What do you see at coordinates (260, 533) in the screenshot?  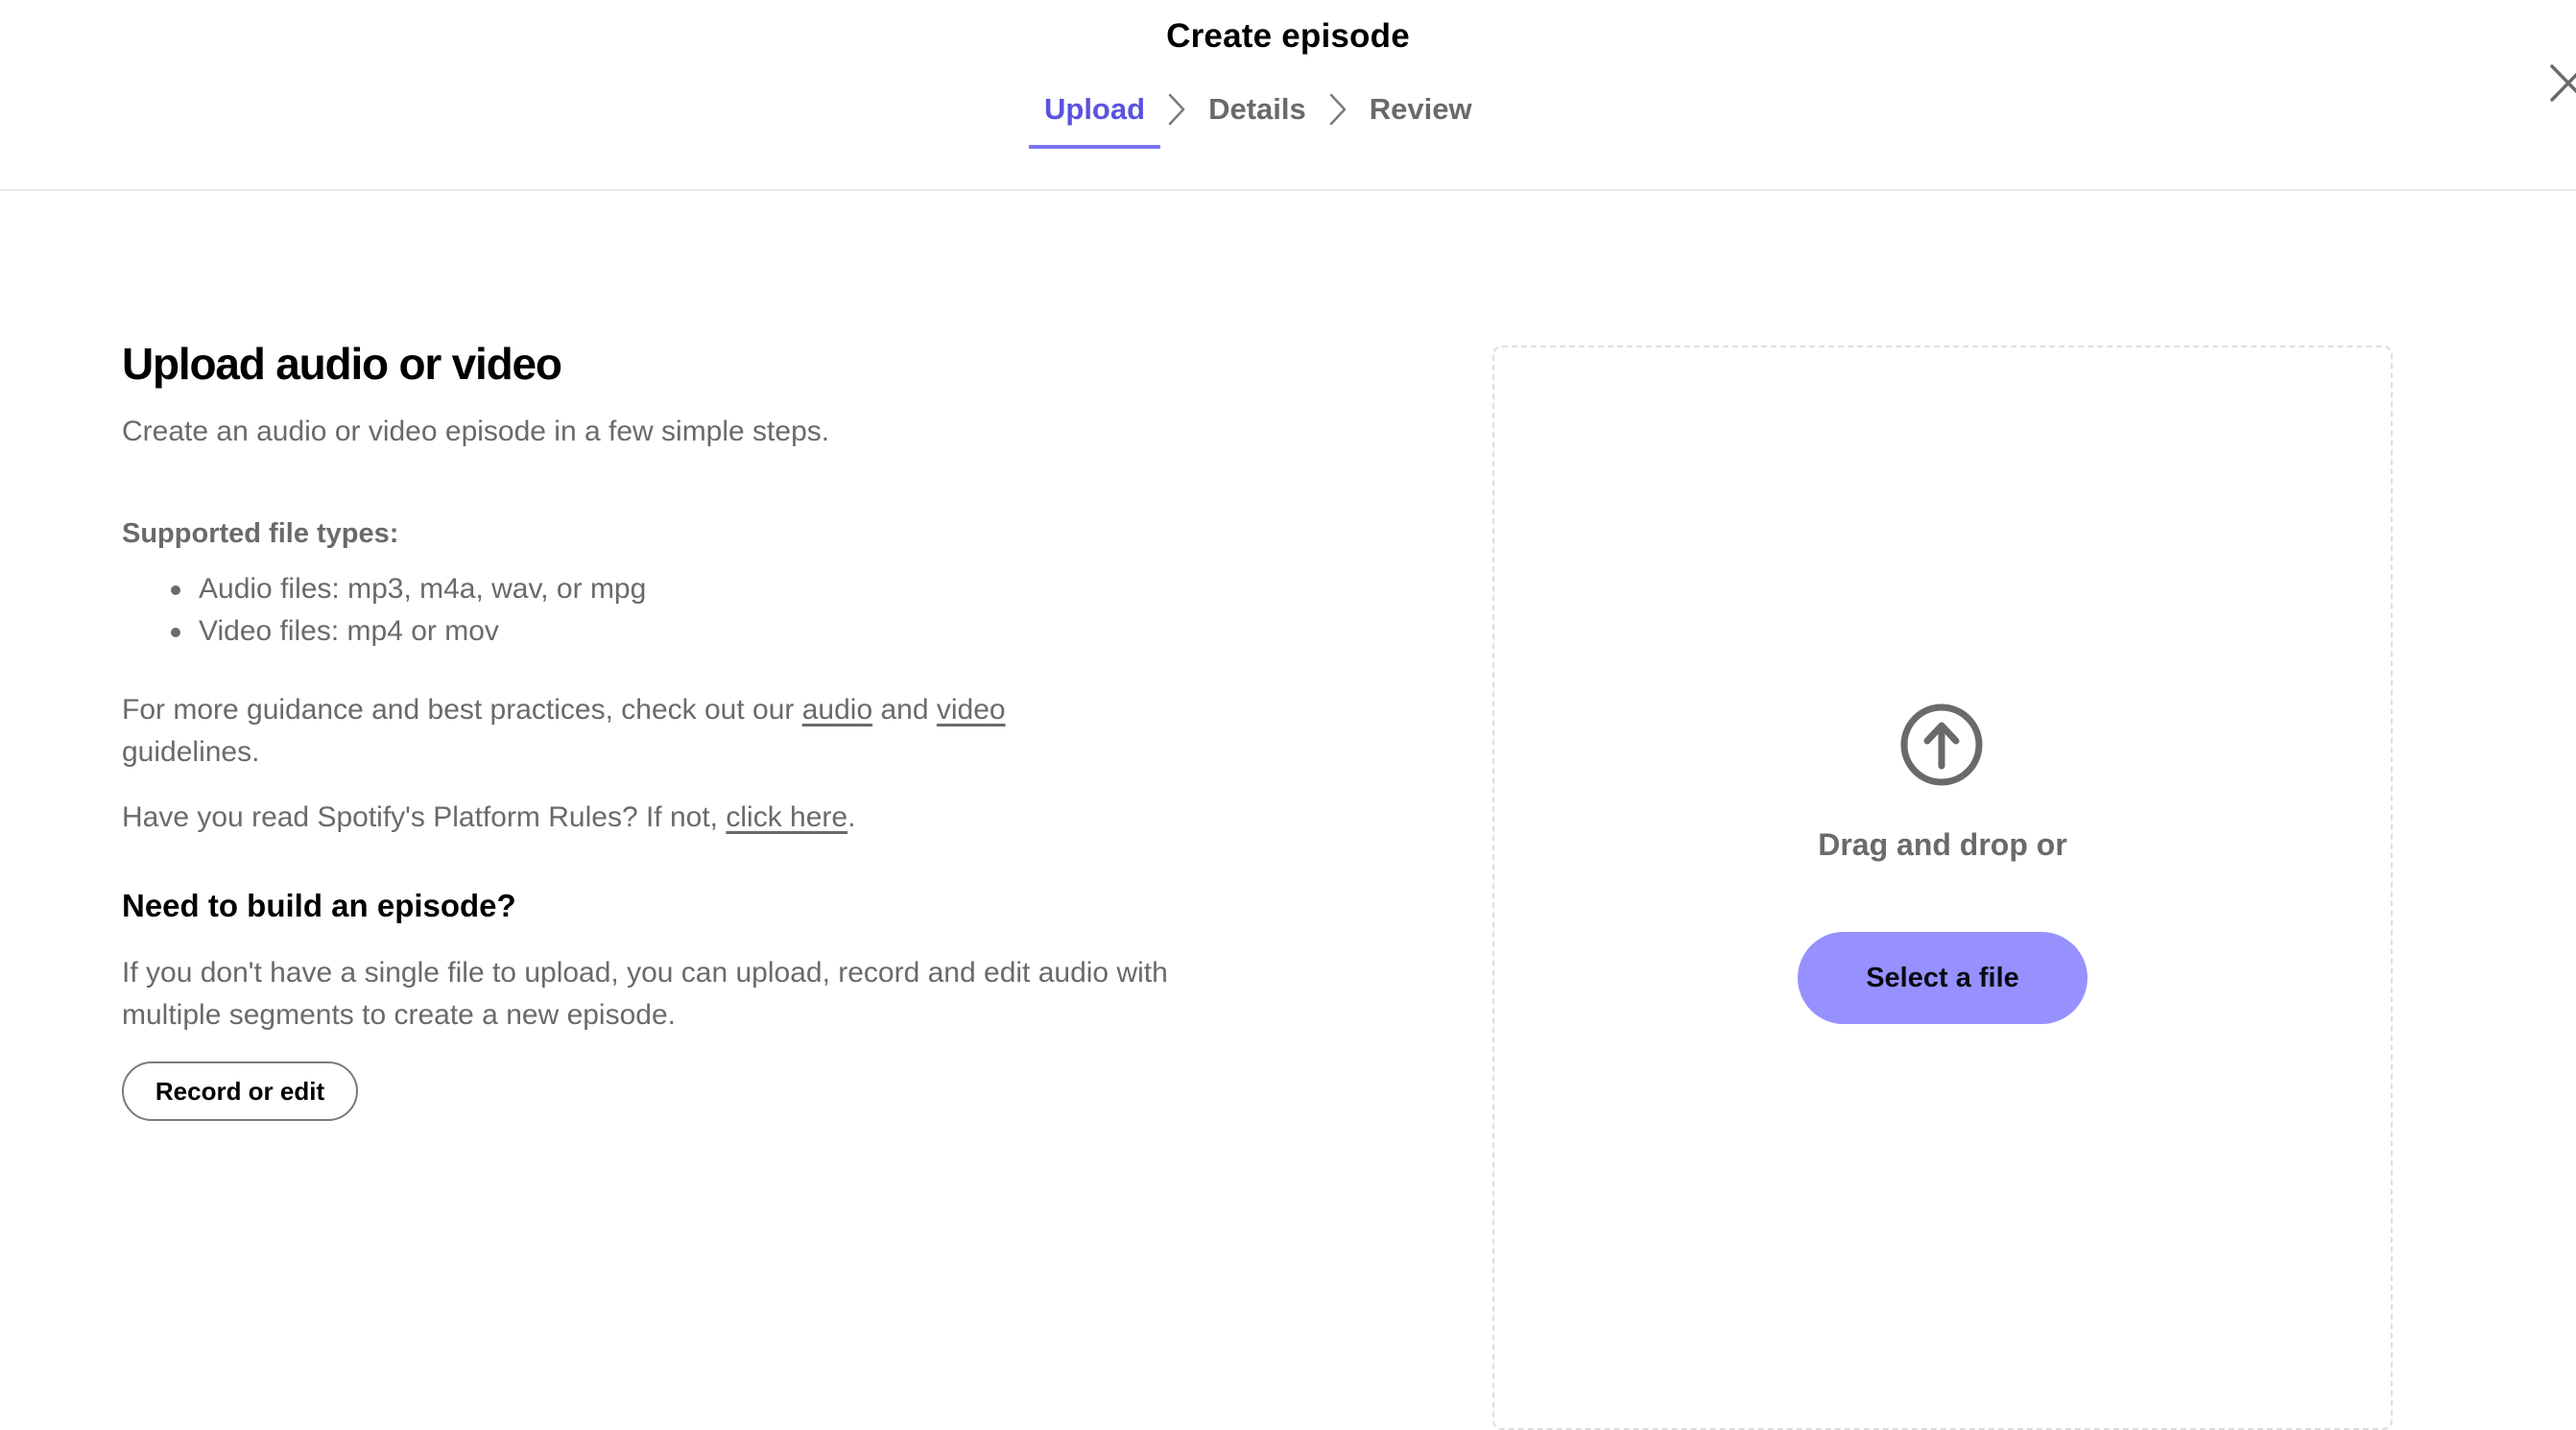 I see `supported-file-types-label: Supported file types:` at bounding box center [260, 533].